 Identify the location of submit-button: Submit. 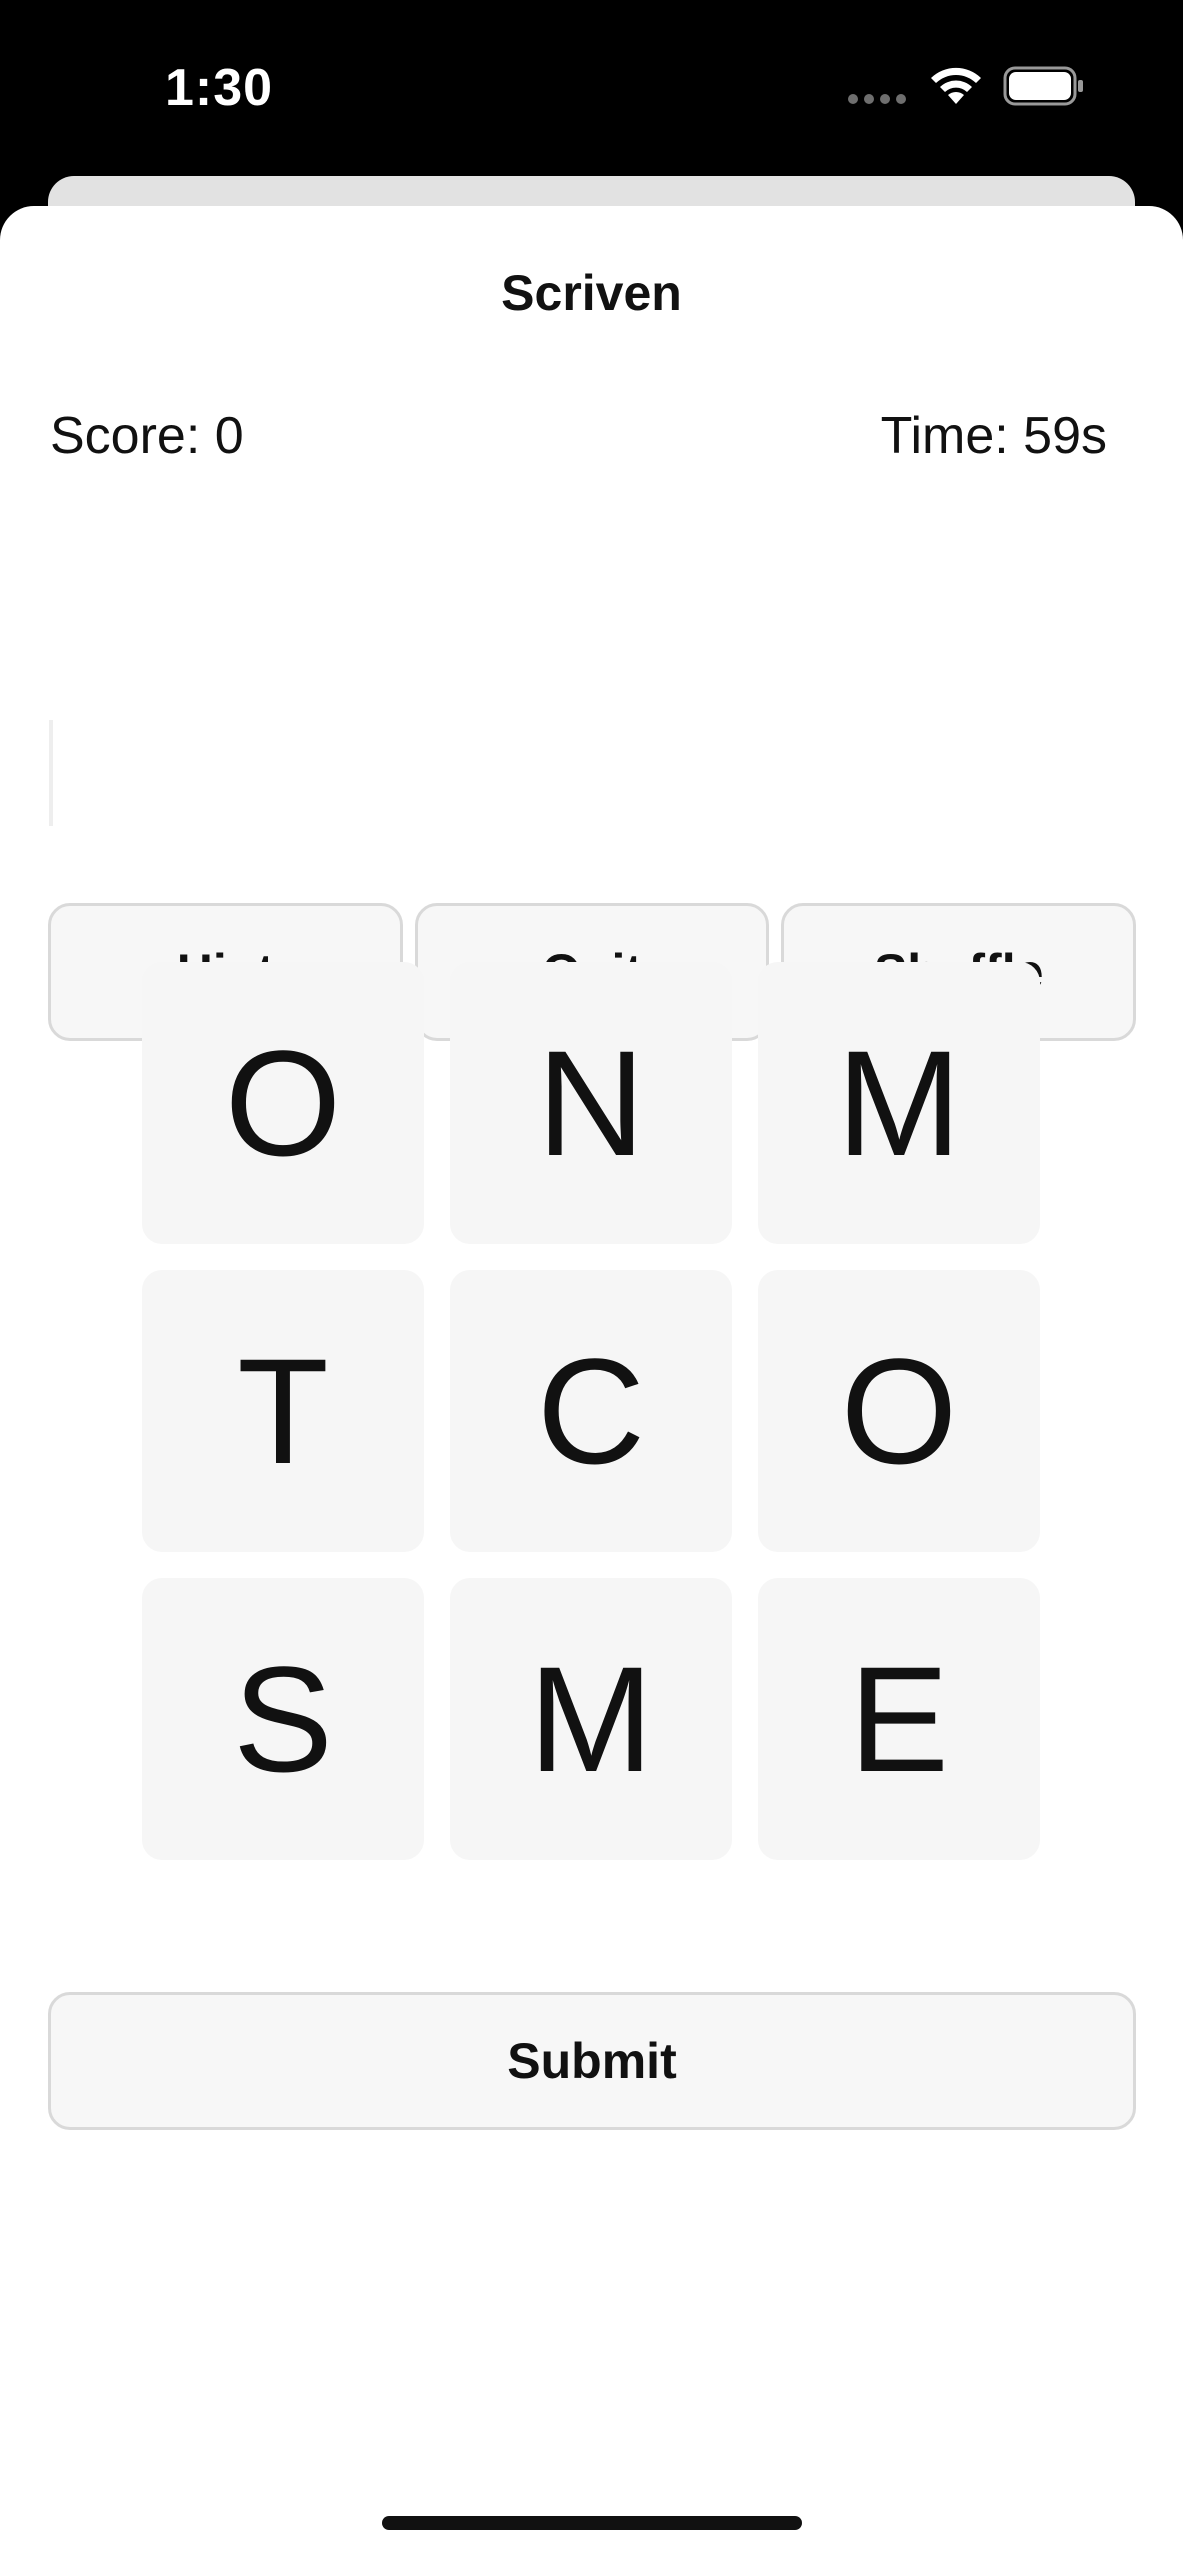
(592, 2061).